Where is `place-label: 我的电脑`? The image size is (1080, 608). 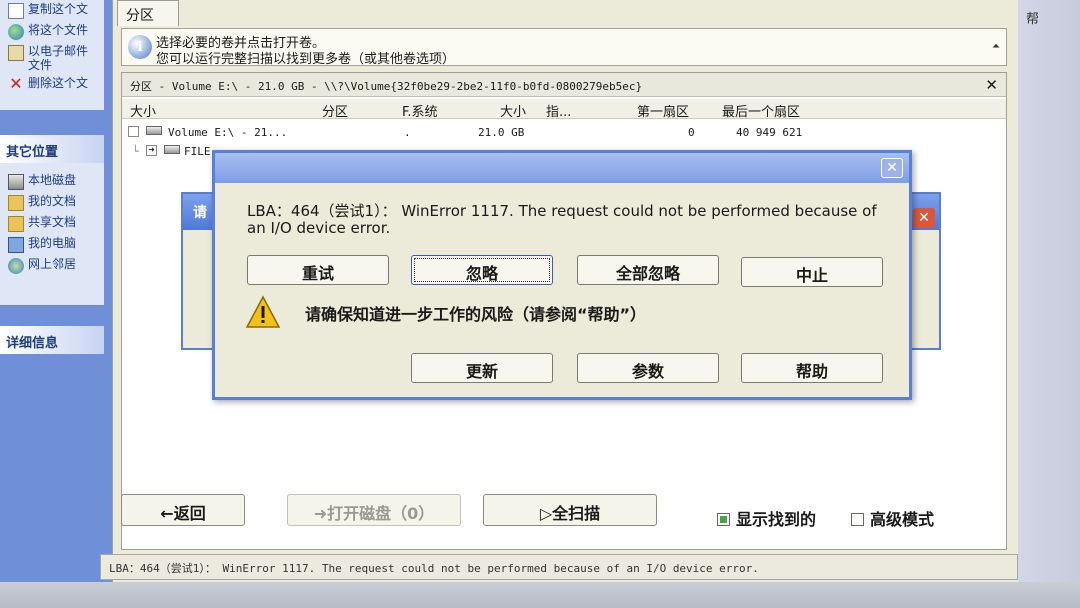 place-label: 我的电脑 is located at coordinates (52, 243).